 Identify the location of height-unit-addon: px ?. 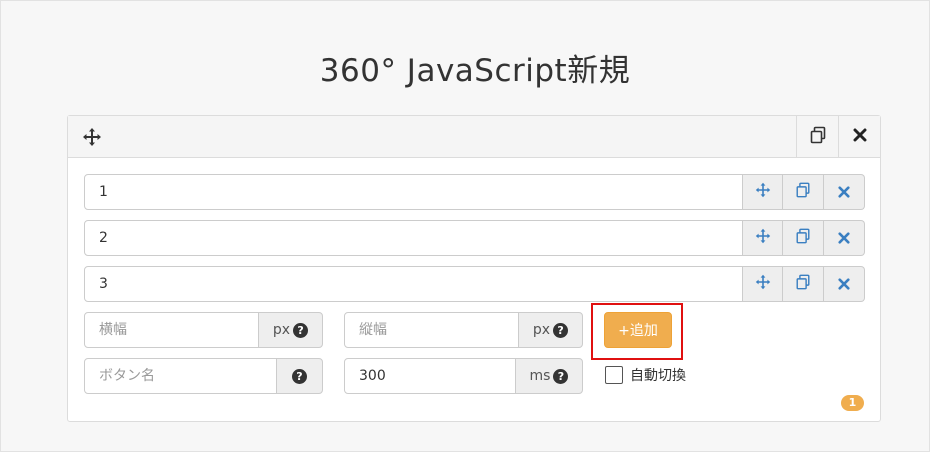
(550, 330).